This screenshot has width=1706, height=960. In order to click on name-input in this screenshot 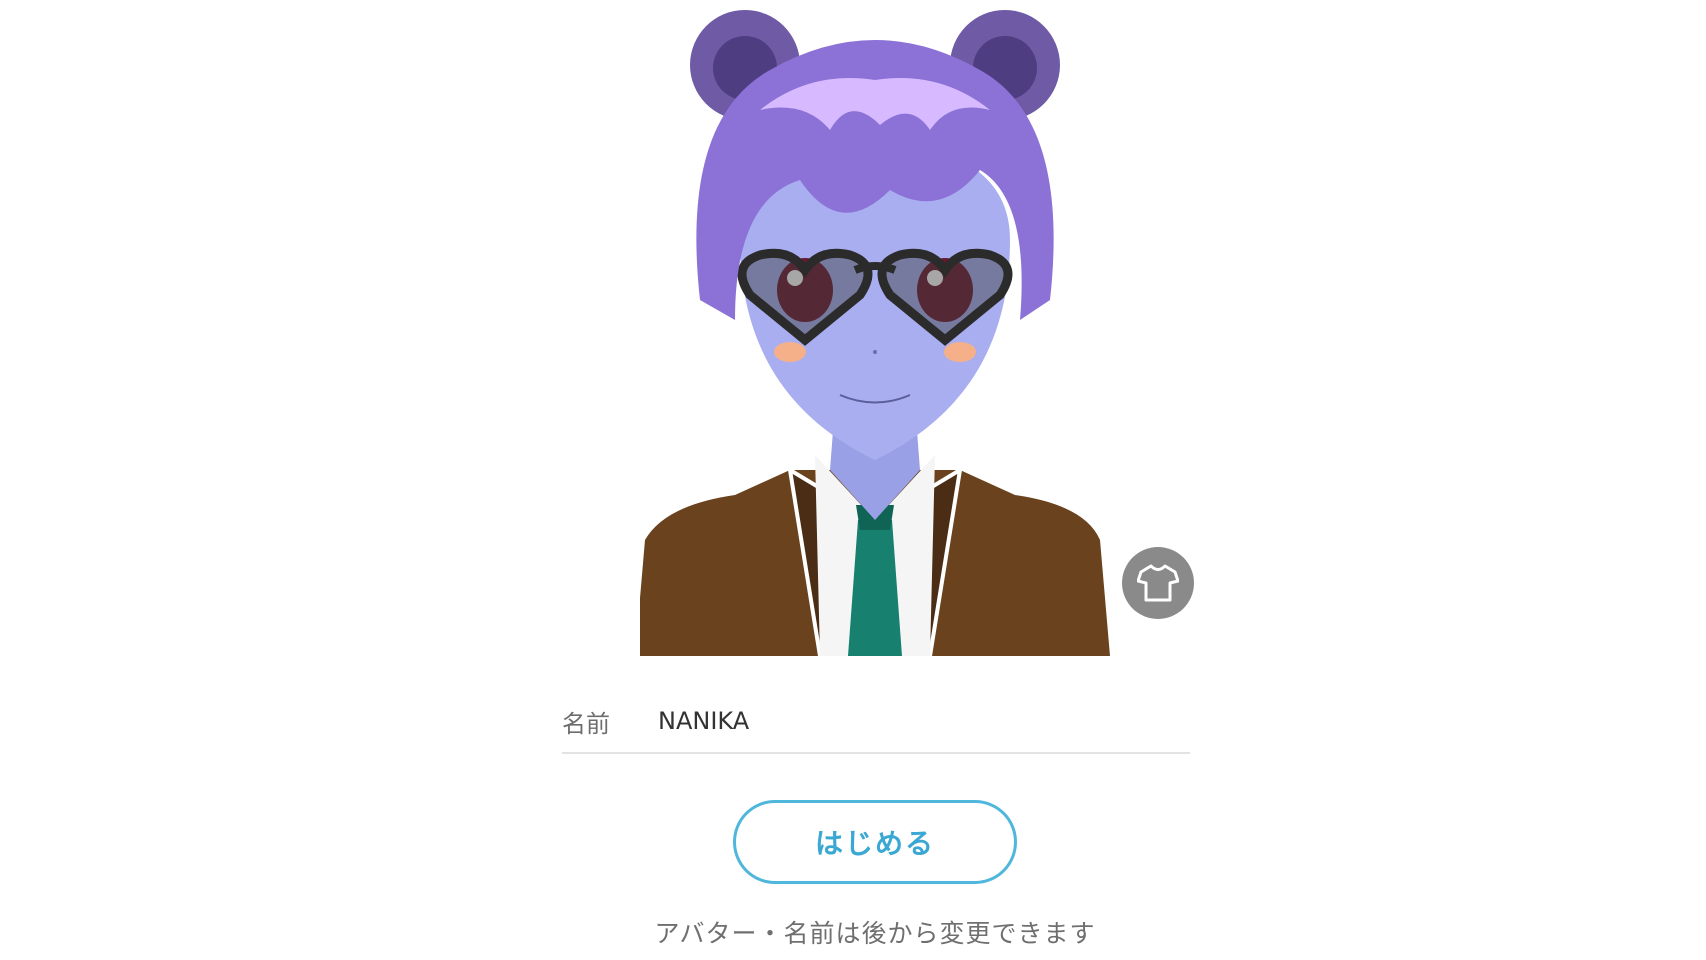, I will do `click(908, 721)`.